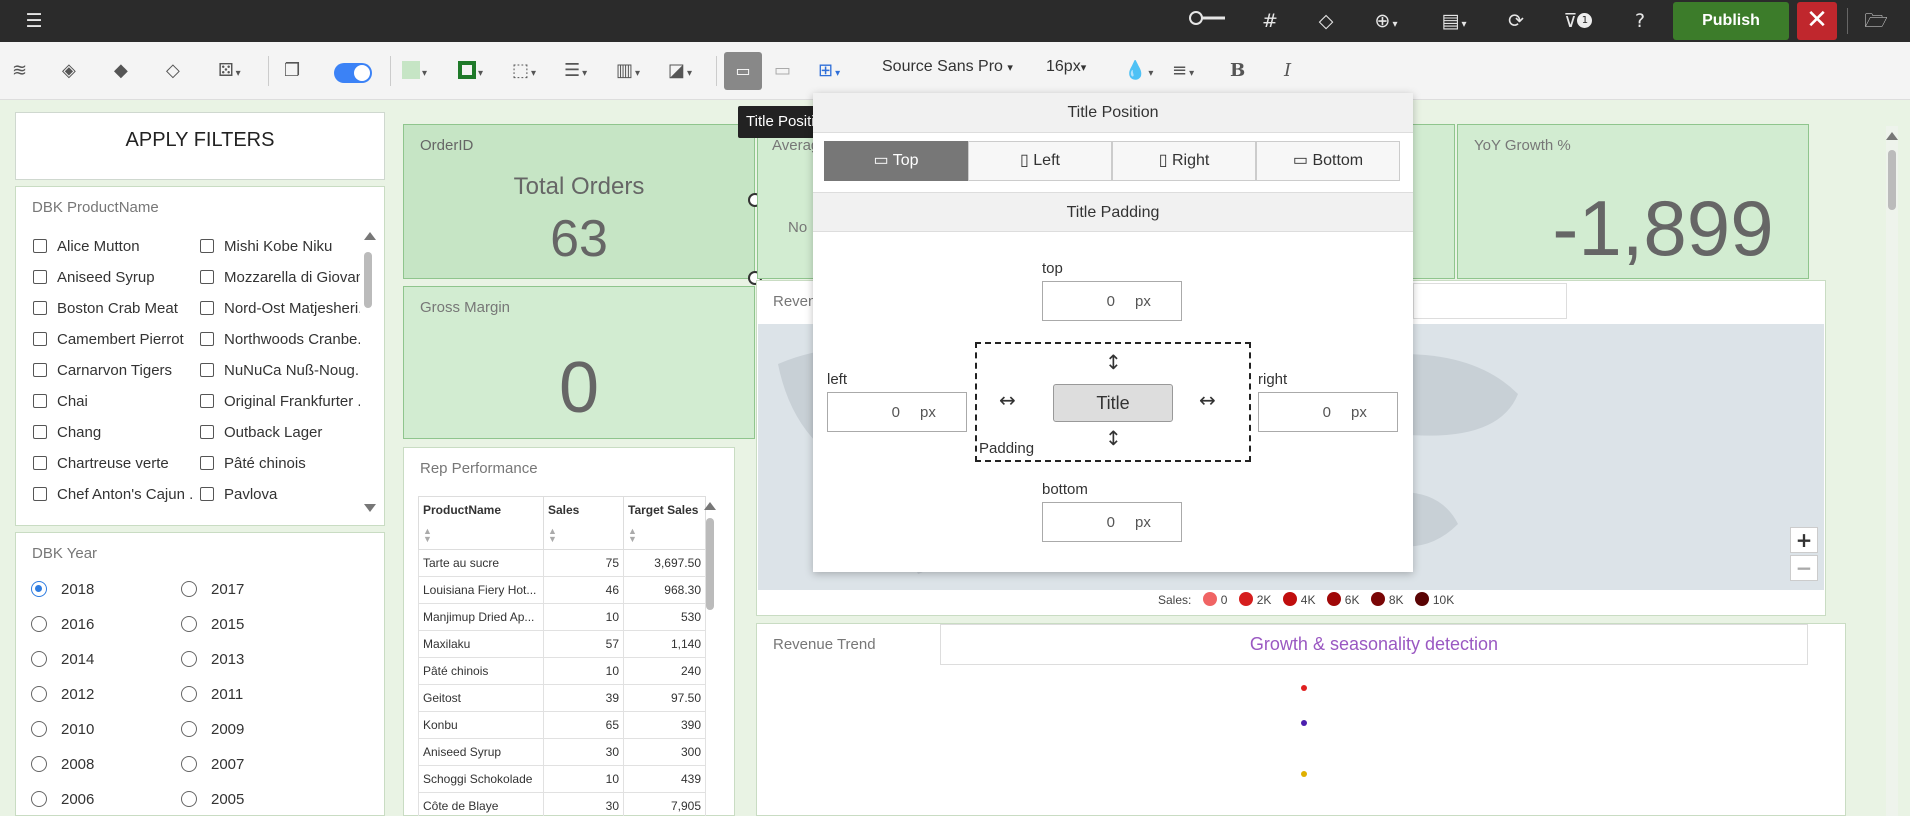 Image resolution: width=1910 pixels, height=816 pixels. What do you see at coordinates (108, 247) in the screenshot?
I see `checkbox-item: Alice Mutton` at bounding box center [108, 247].